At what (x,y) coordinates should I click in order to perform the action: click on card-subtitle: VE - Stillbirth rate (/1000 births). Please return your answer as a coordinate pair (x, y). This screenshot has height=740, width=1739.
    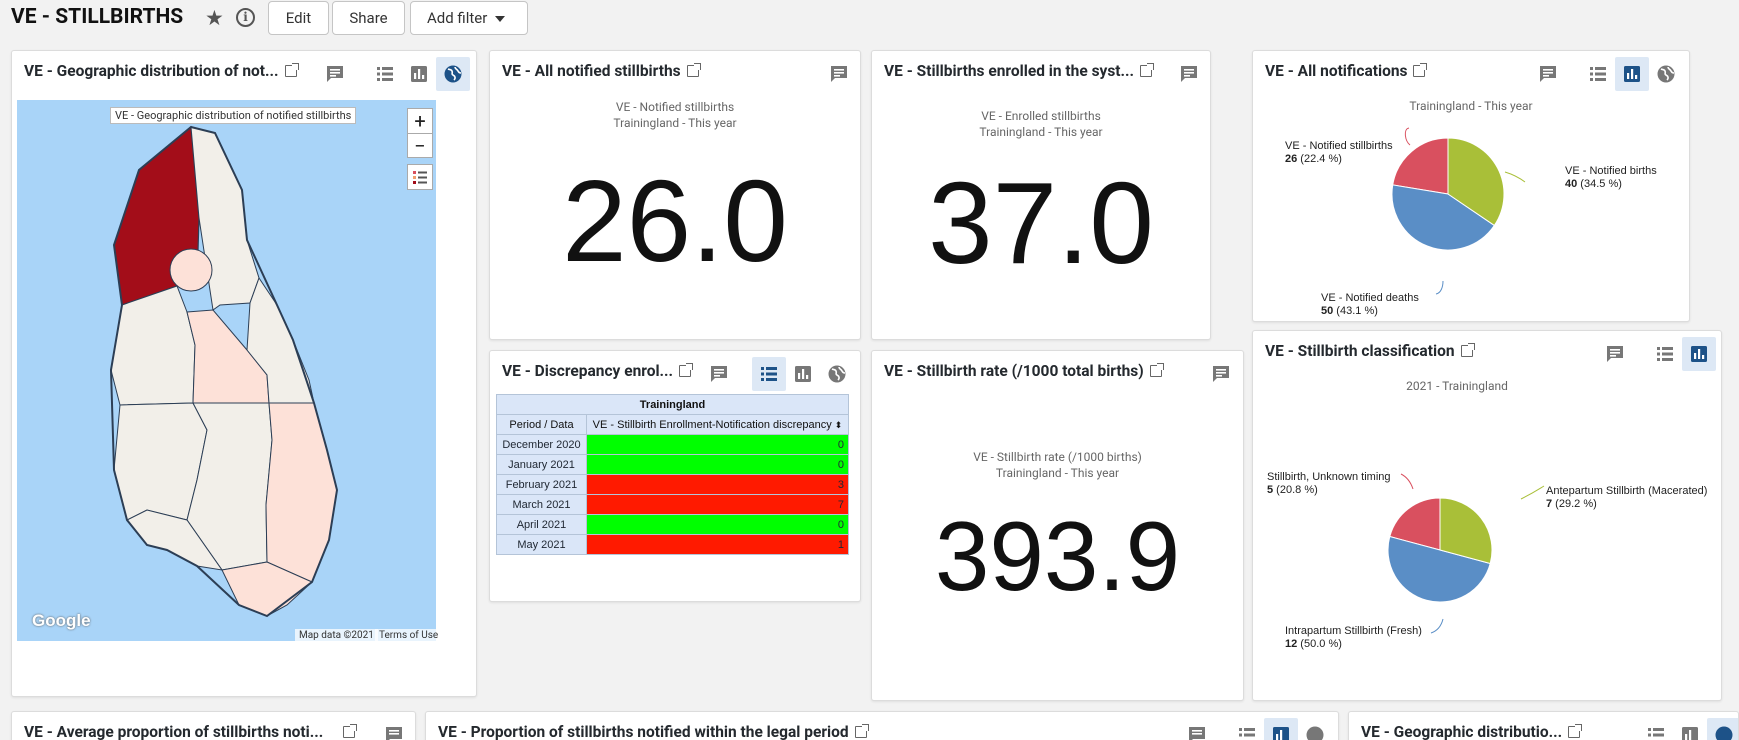
    Looking at the image, I should click on (1057, 457).